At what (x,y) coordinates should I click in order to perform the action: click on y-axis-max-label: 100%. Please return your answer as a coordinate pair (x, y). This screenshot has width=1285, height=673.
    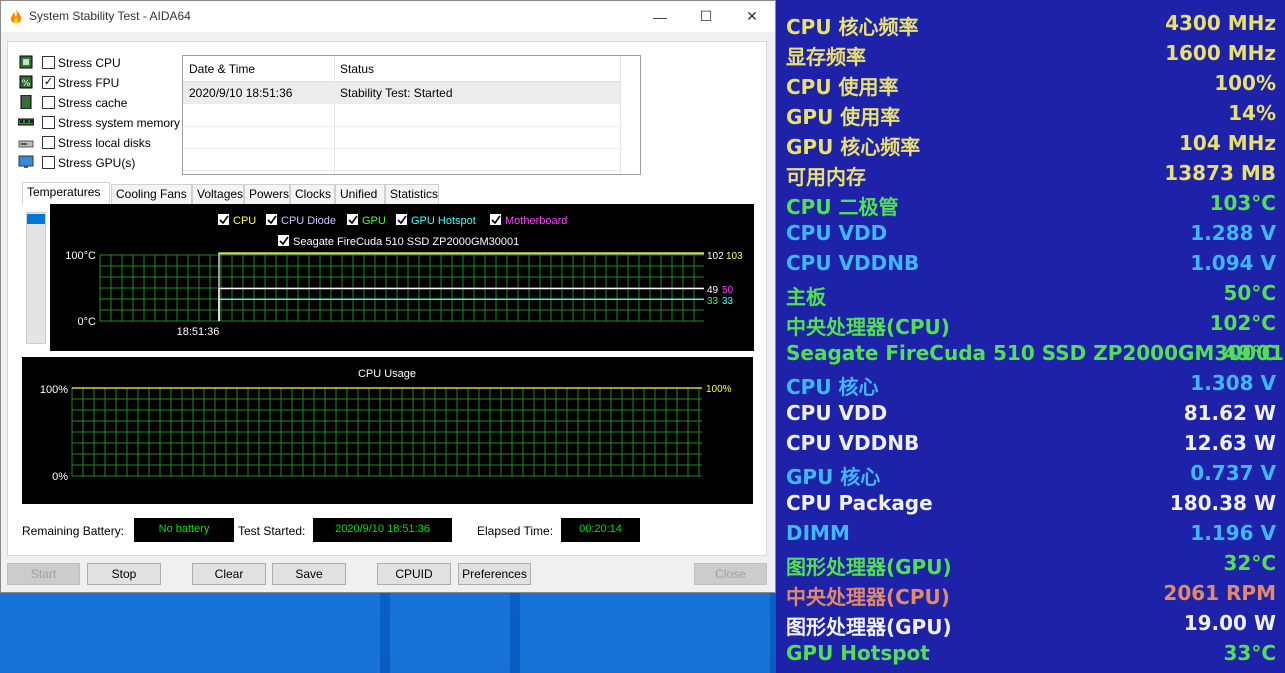
    Looking at the image, I should click on (54, 390).